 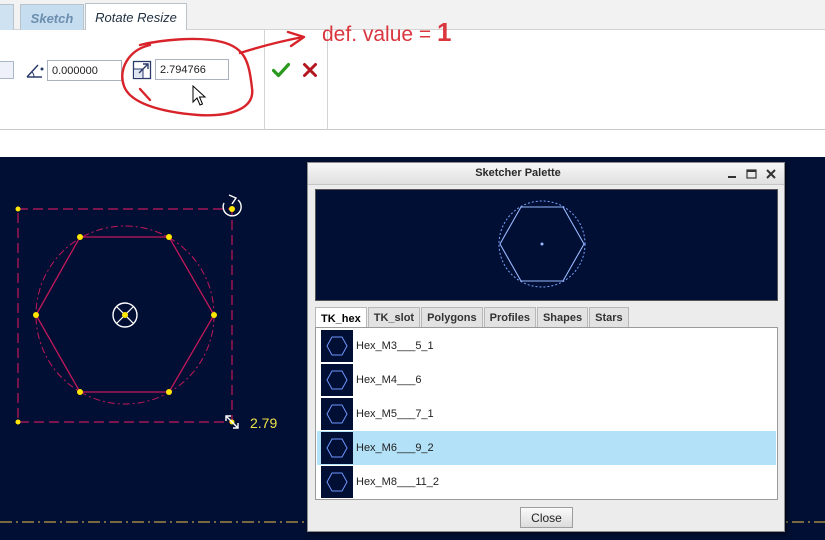 I want to click on close-button: Close, so click(x=546, y=517).